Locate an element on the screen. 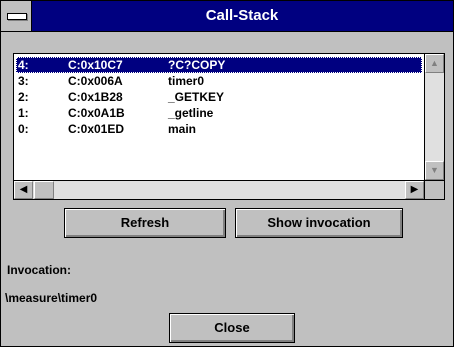 Image resolution: width=454 pixels, height=347 pixels. invocation-label: Invocation: is located at coordinates (39, 270).